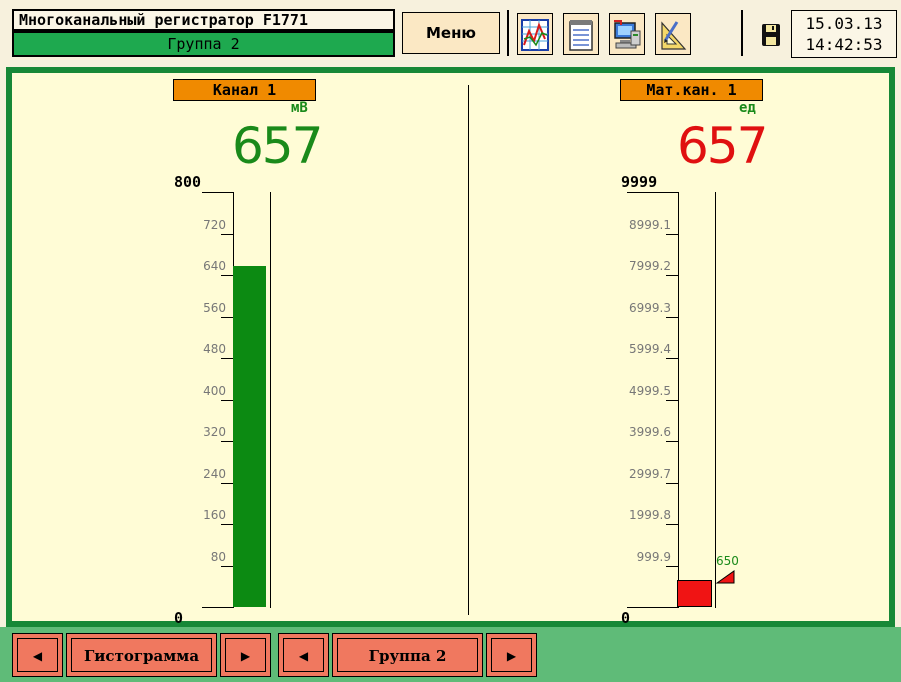  I want to click on view-mode-label: Гистограмма, so click(141, 655).